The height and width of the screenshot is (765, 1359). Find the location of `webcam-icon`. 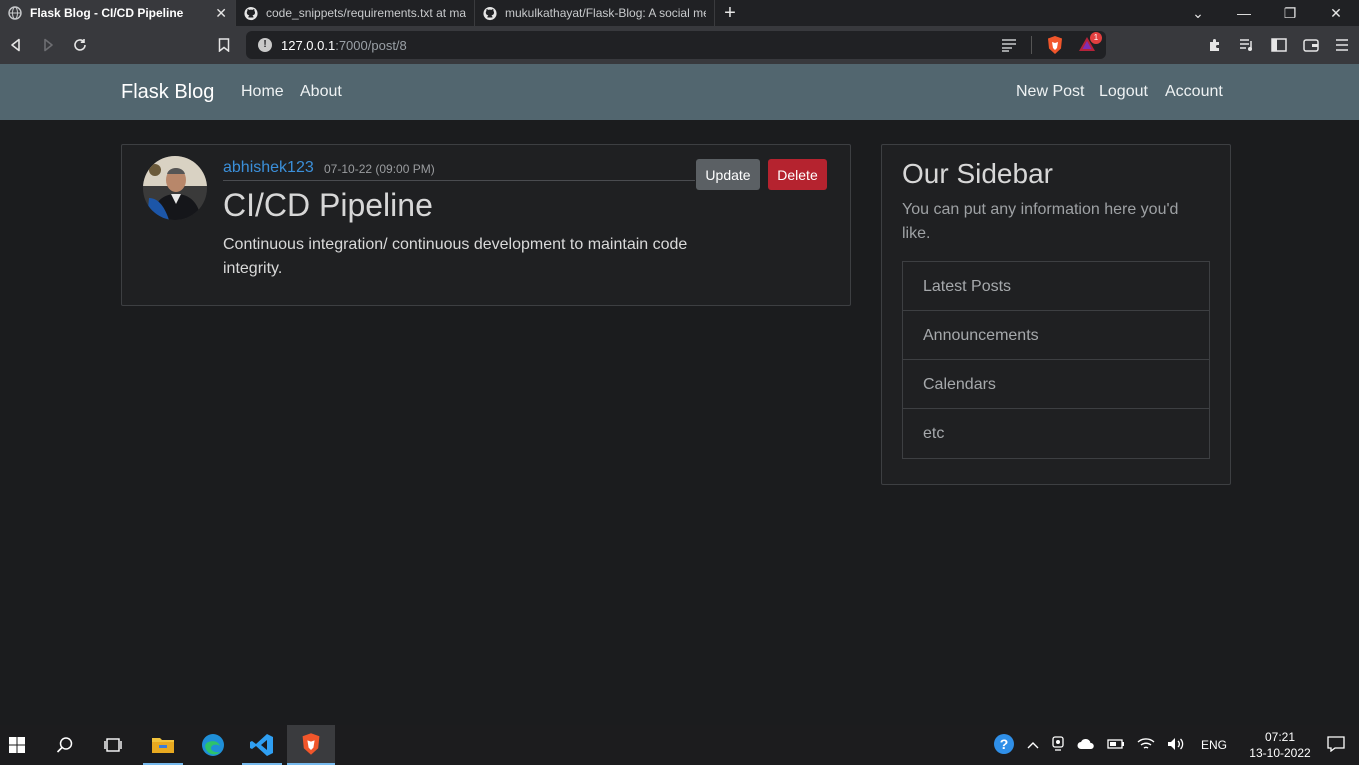

webcam-icon is located at coordinates (1058, 745).